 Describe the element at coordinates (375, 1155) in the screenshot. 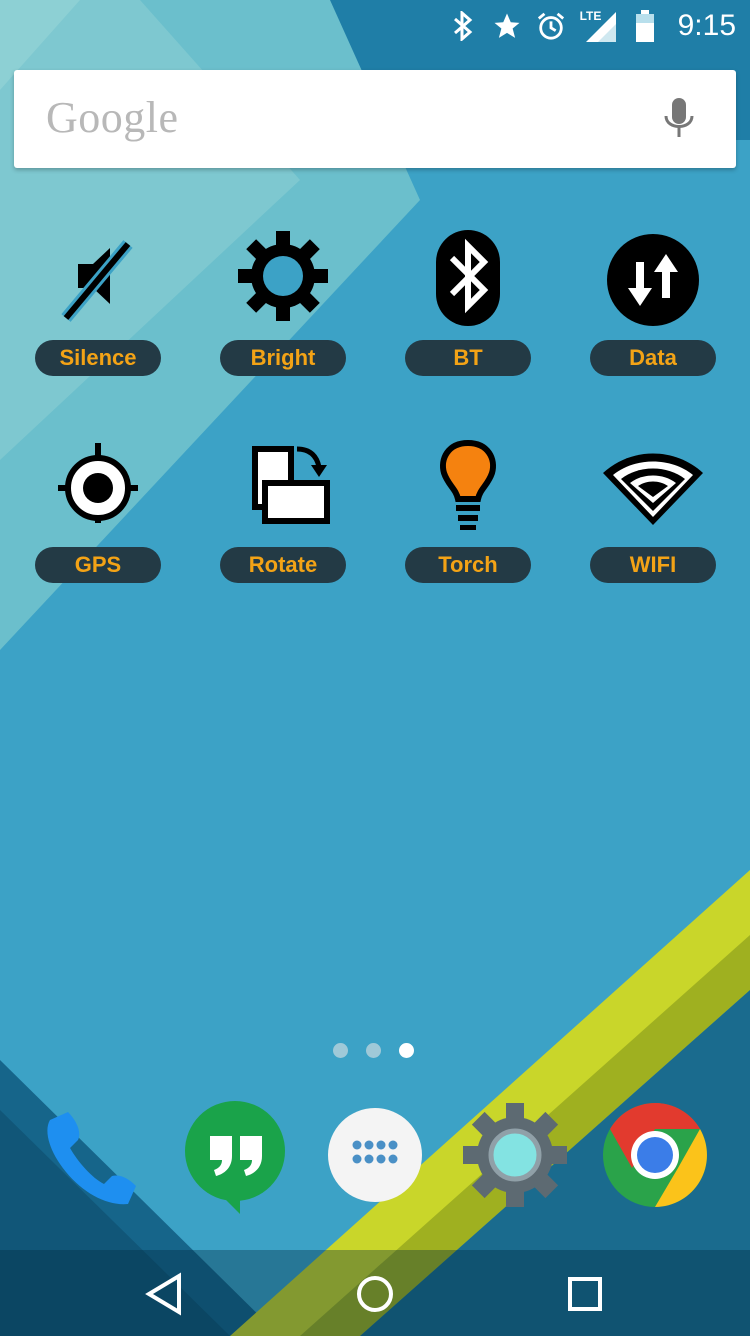

I see `app-drawer-icon` at that location.